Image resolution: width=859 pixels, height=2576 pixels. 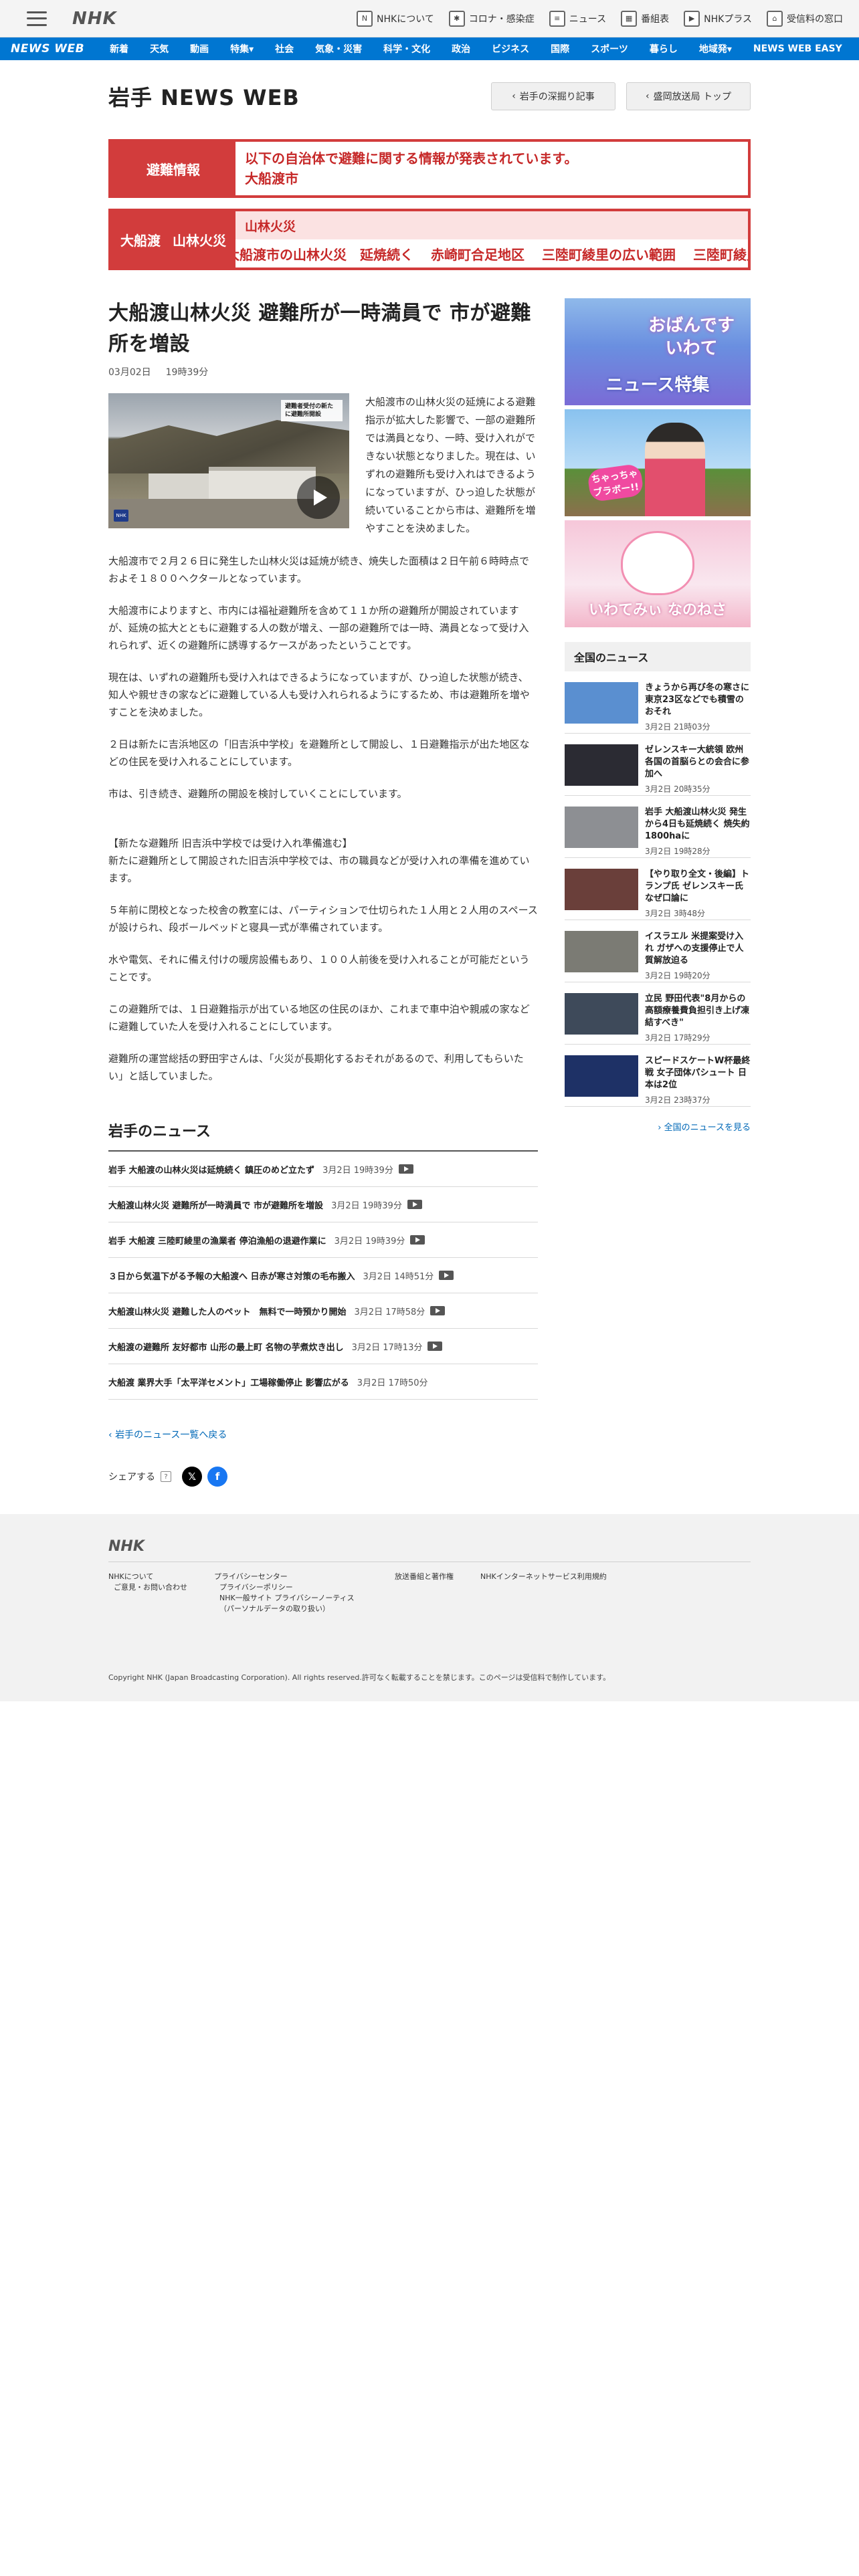 What do you see at coordinates (645, 18) in the screenshot?
I see `link-program-guide: ▦ 番組表` at bounding box center [645, 18].